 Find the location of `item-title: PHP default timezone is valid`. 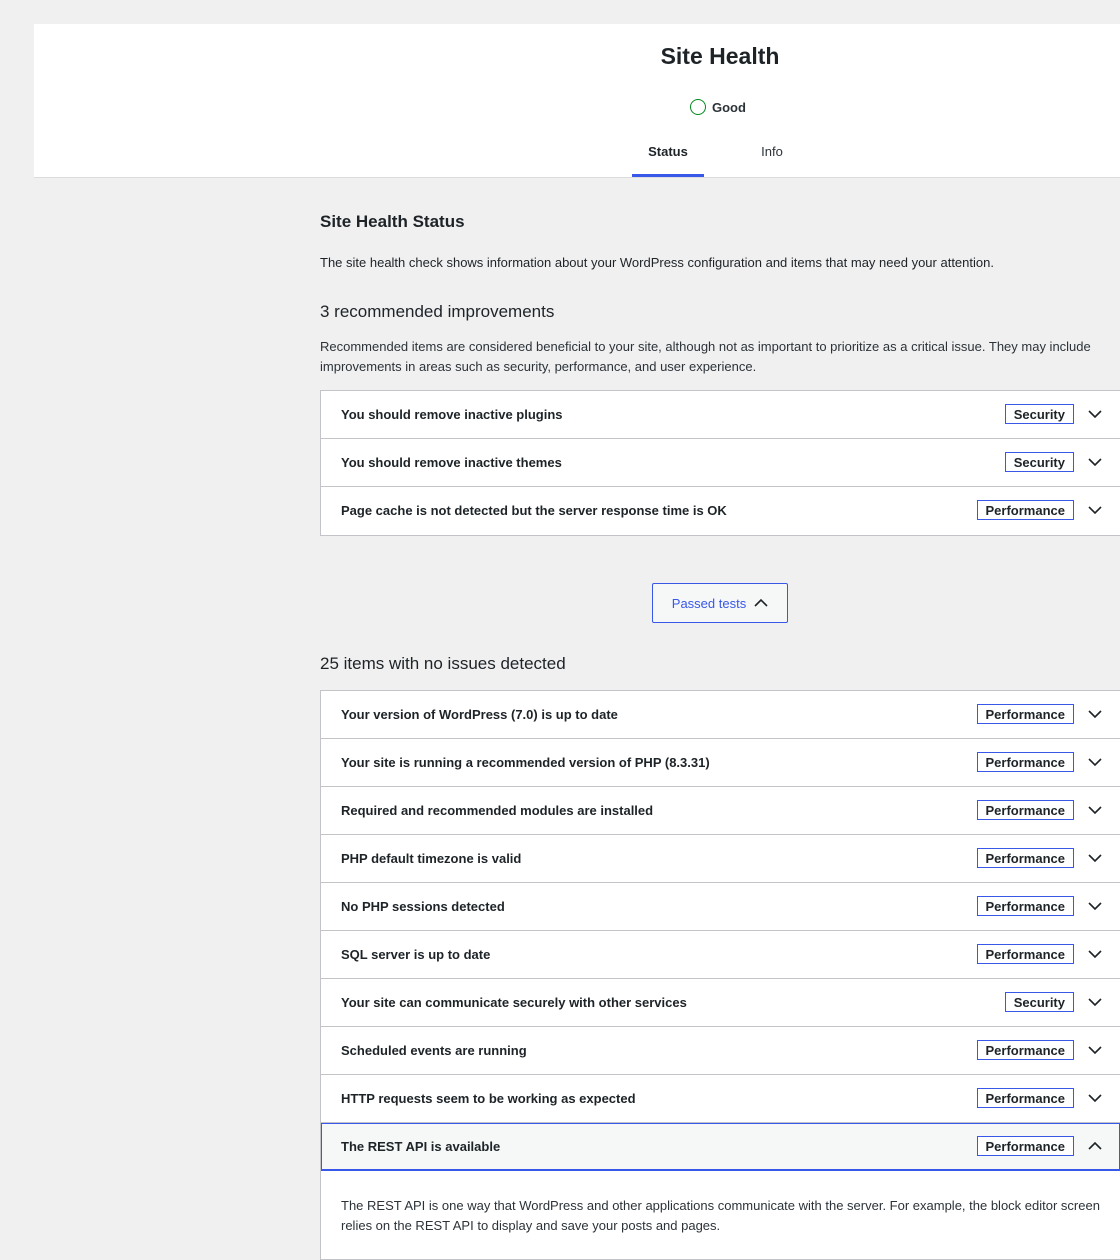

item-title: PHP default timezone is valid is located at coordinates (431, 858).